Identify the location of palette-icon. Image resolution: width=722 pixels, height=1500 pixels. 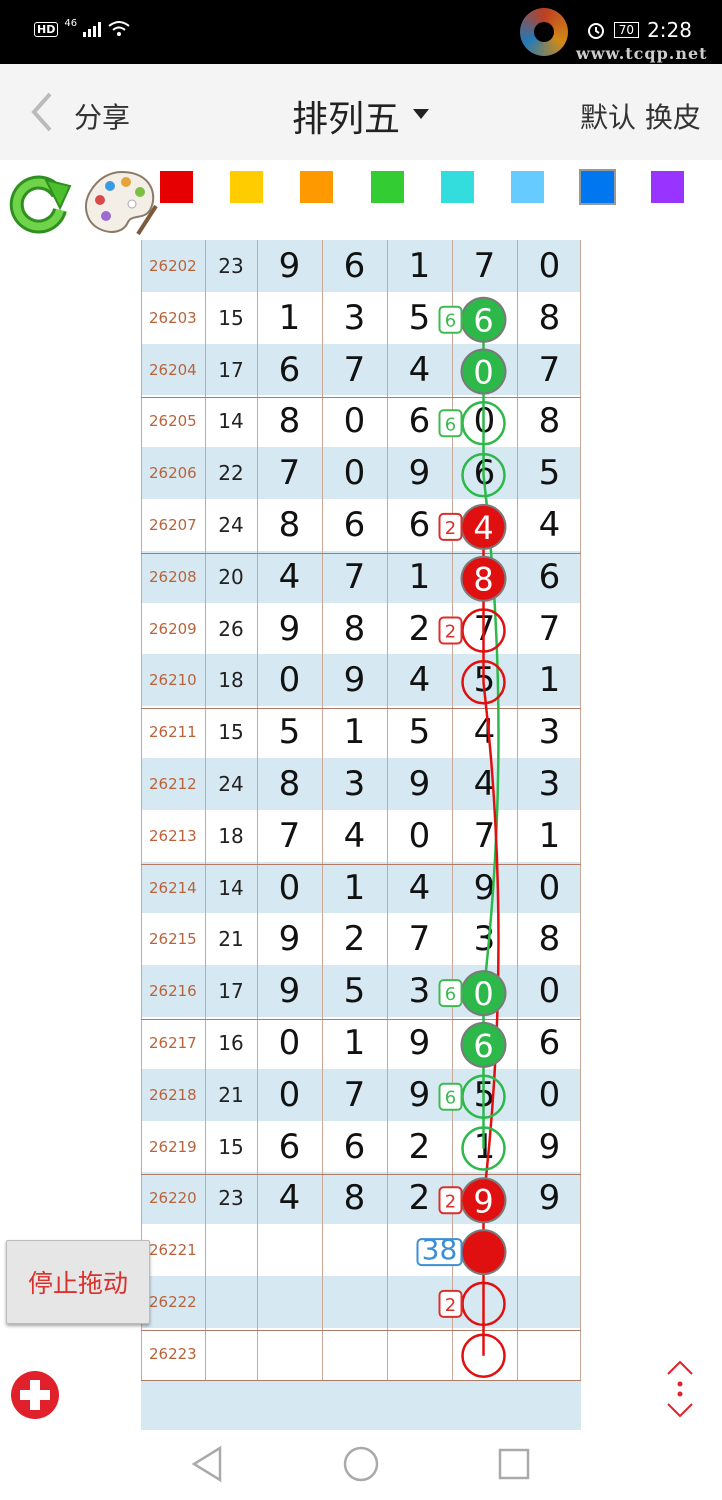
(120, 203).